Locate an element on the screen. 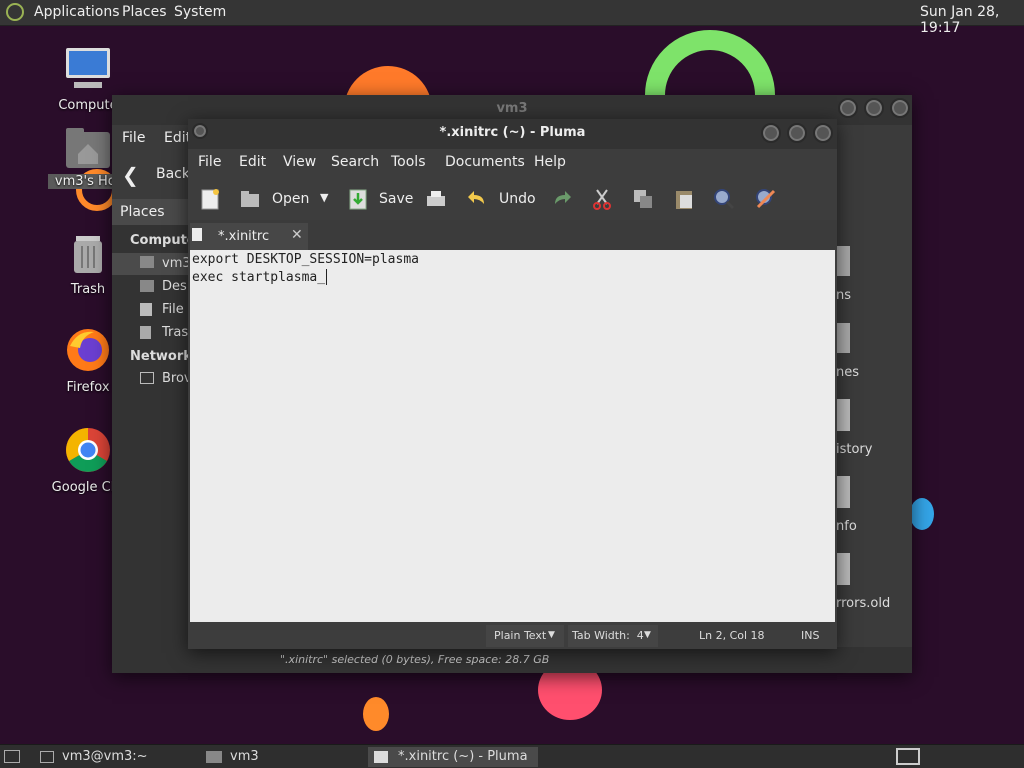 This screenshot has width=1024, height=768. undo-icon is located at coordinates (477, 199).